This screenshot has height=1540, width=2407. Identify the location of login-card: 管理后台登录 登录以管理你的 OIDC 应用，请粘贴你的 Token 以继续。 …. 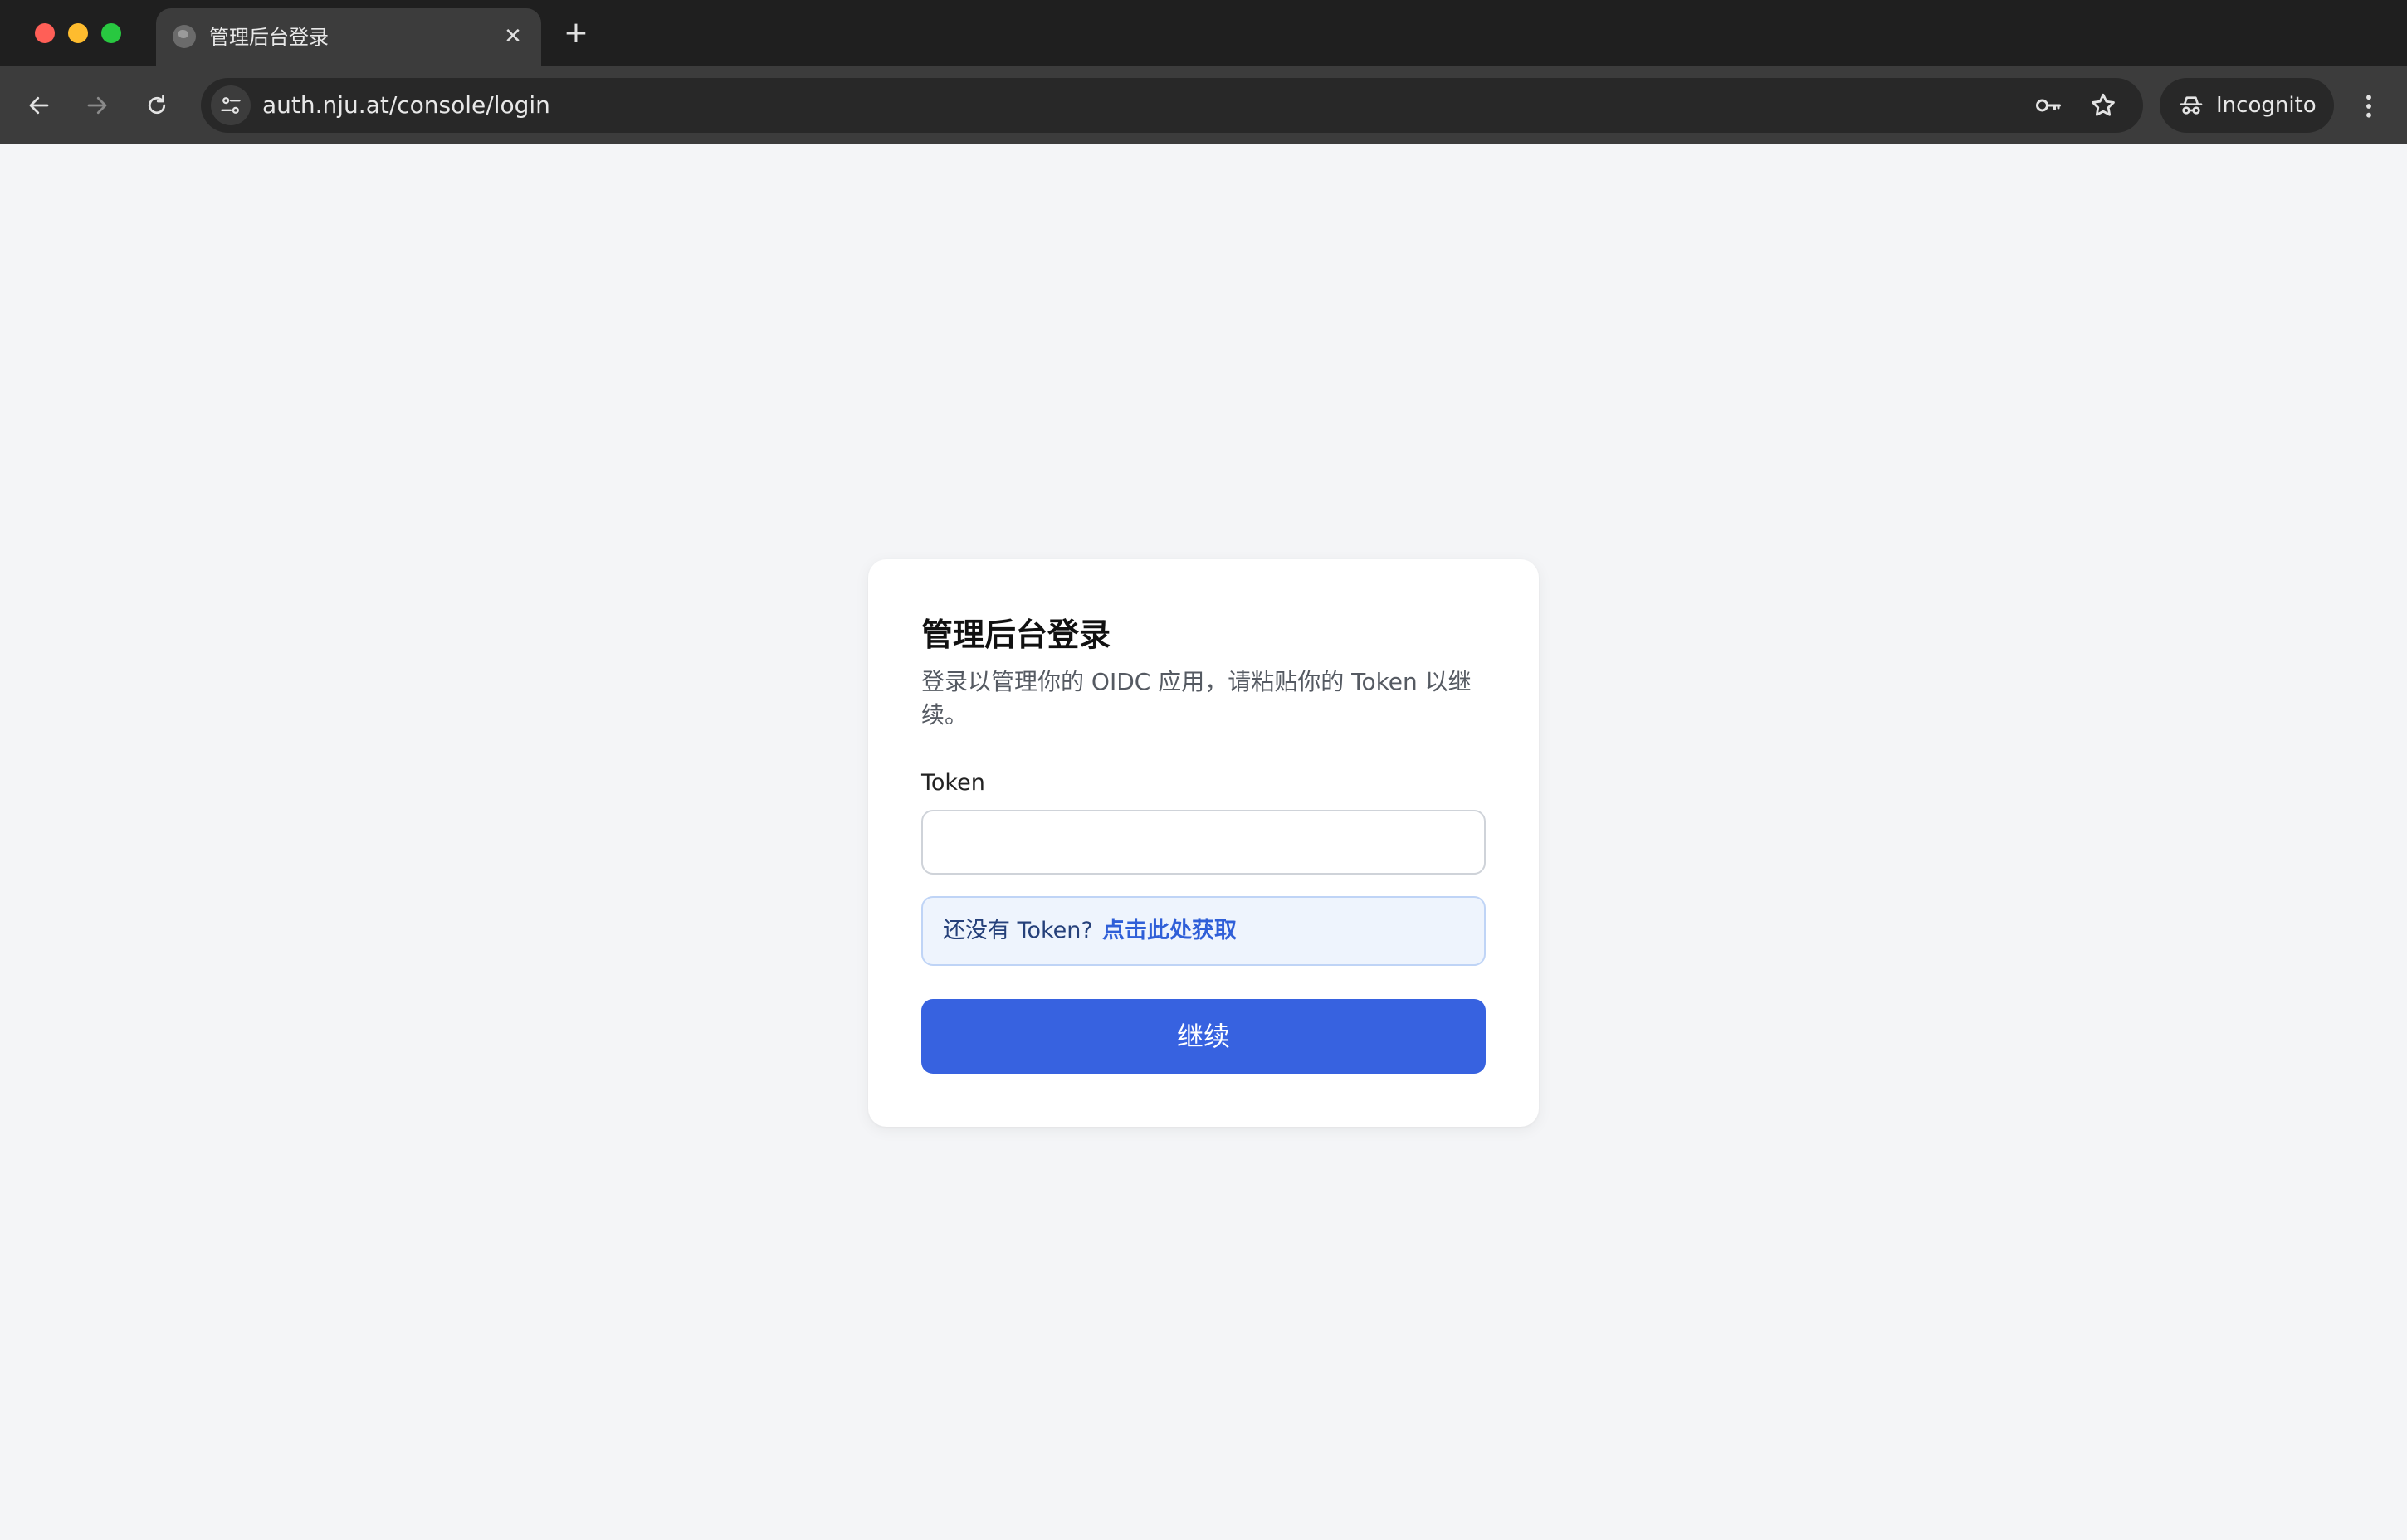
(1204, 843).